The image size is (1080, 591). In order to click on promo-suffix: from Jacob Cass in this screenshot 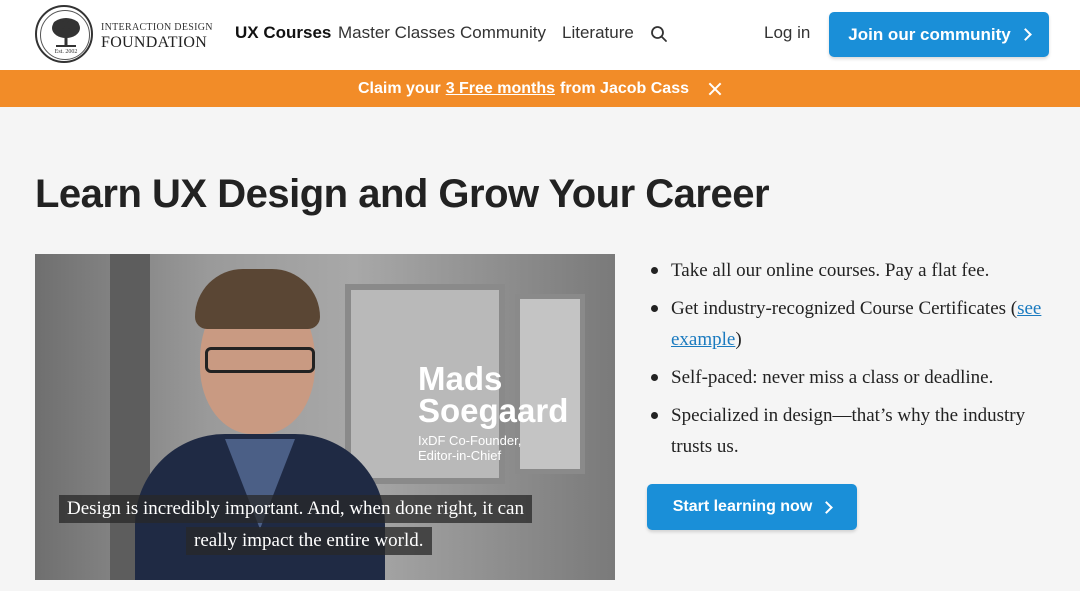, I will do `click(624, 88)`.